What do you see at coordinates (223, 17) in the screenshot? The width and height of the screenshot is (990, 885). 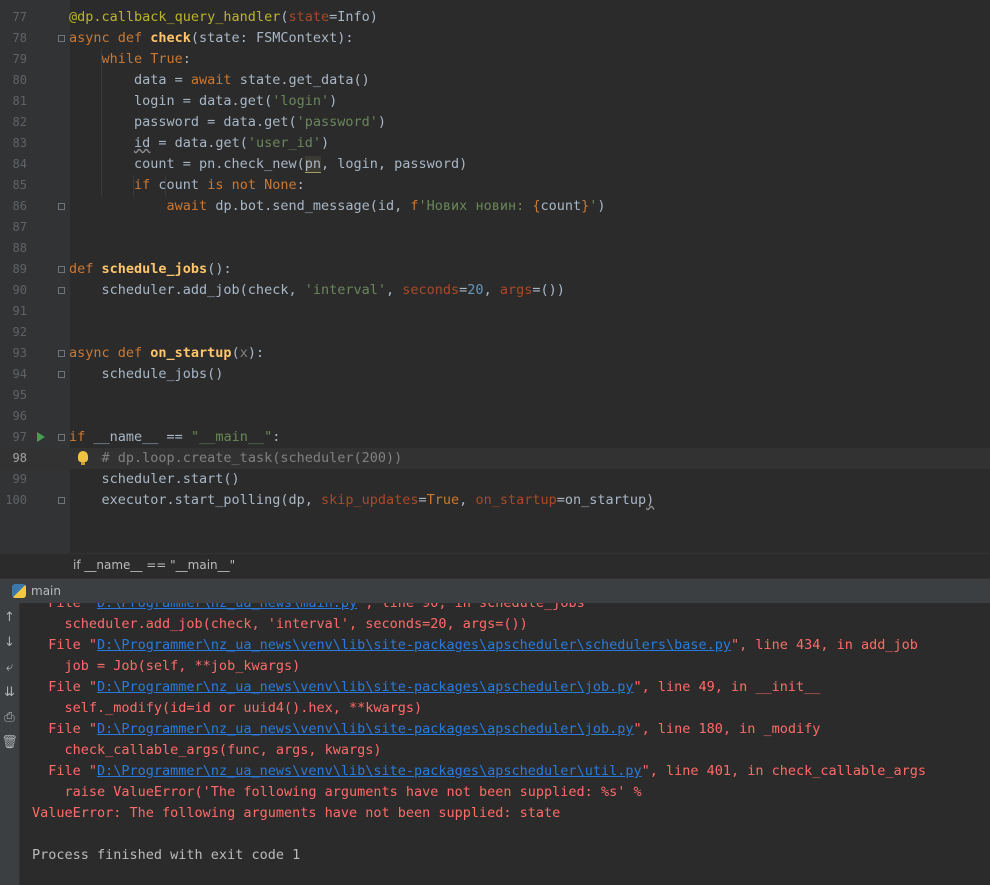 I see `code-text: @dp.callback_query_handler(state=Info)` at bounding box center [223, 17].